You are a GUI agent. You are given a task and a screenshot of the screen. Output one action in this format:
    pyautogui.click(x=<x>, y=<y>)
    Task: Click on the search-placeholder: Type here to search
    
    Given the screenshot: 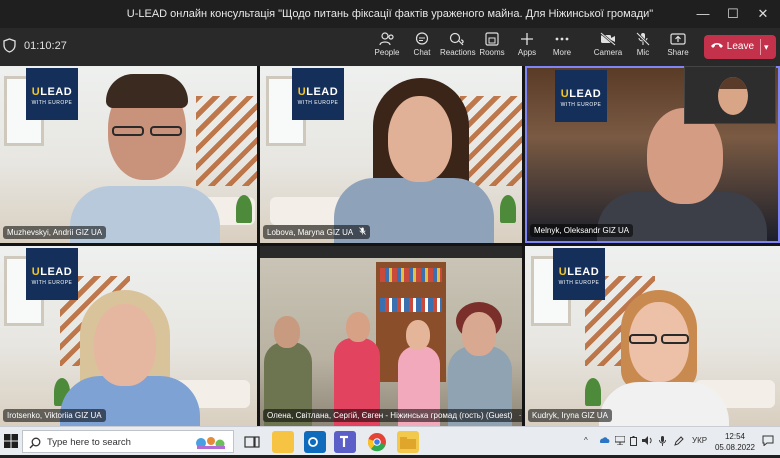 What is the action you would take?
    pyautogui.click(x=89, y=442)
    